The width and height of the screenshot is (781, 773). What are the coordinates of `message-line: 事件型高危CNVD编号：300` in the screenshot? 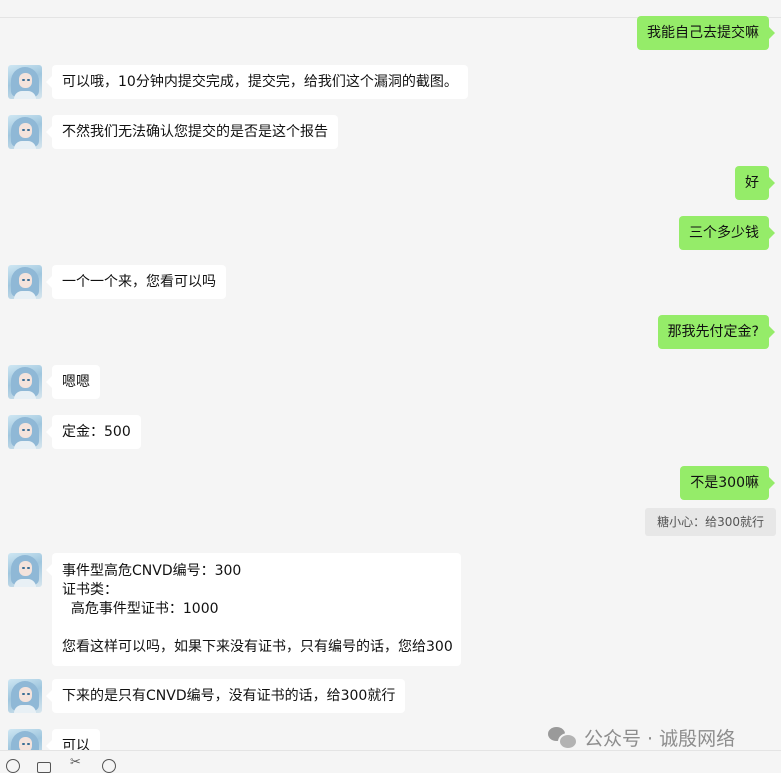 It's located at (152, 571).